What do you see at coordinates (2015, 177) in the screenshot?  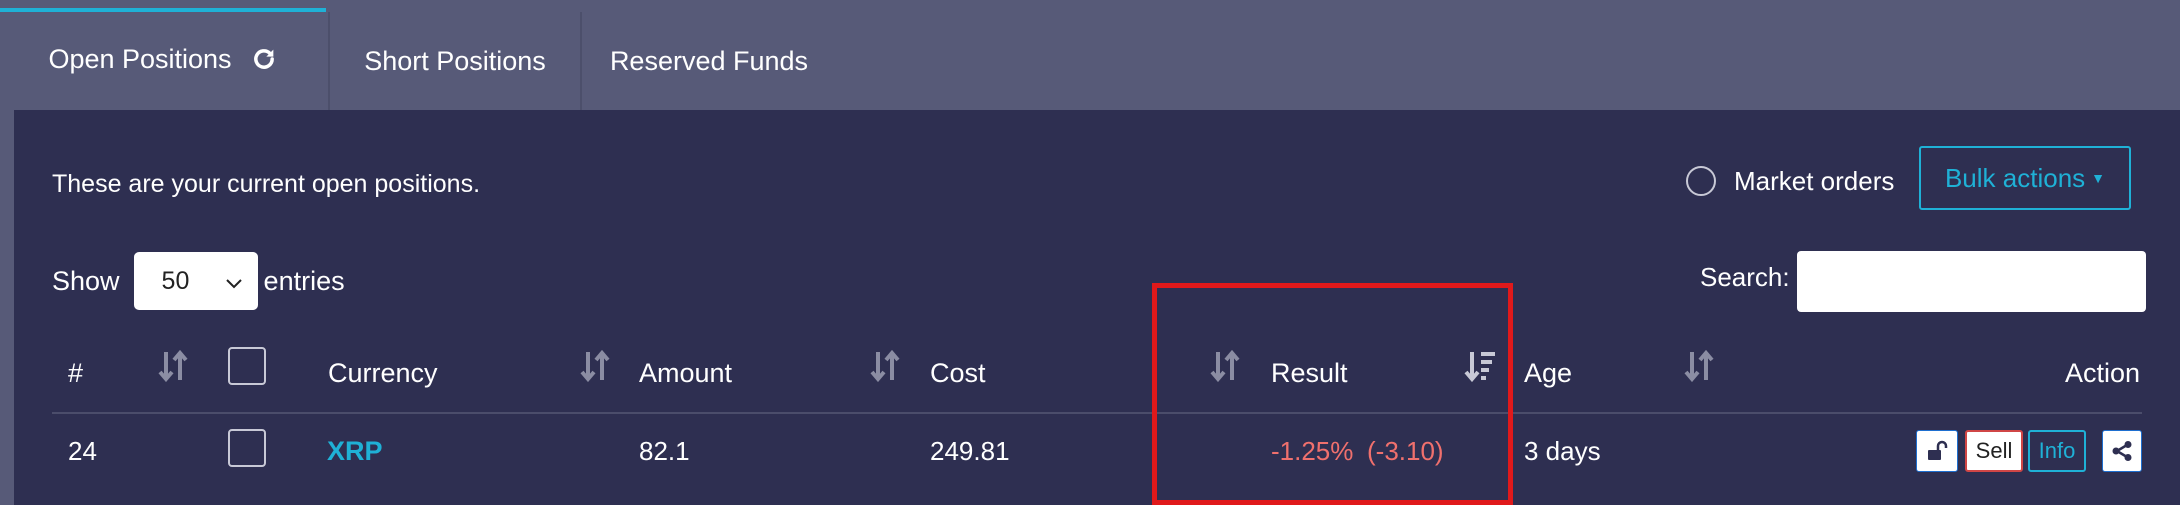 I see `bulk-actions-label: Bulk actions` at bounding box center [2015, 177].